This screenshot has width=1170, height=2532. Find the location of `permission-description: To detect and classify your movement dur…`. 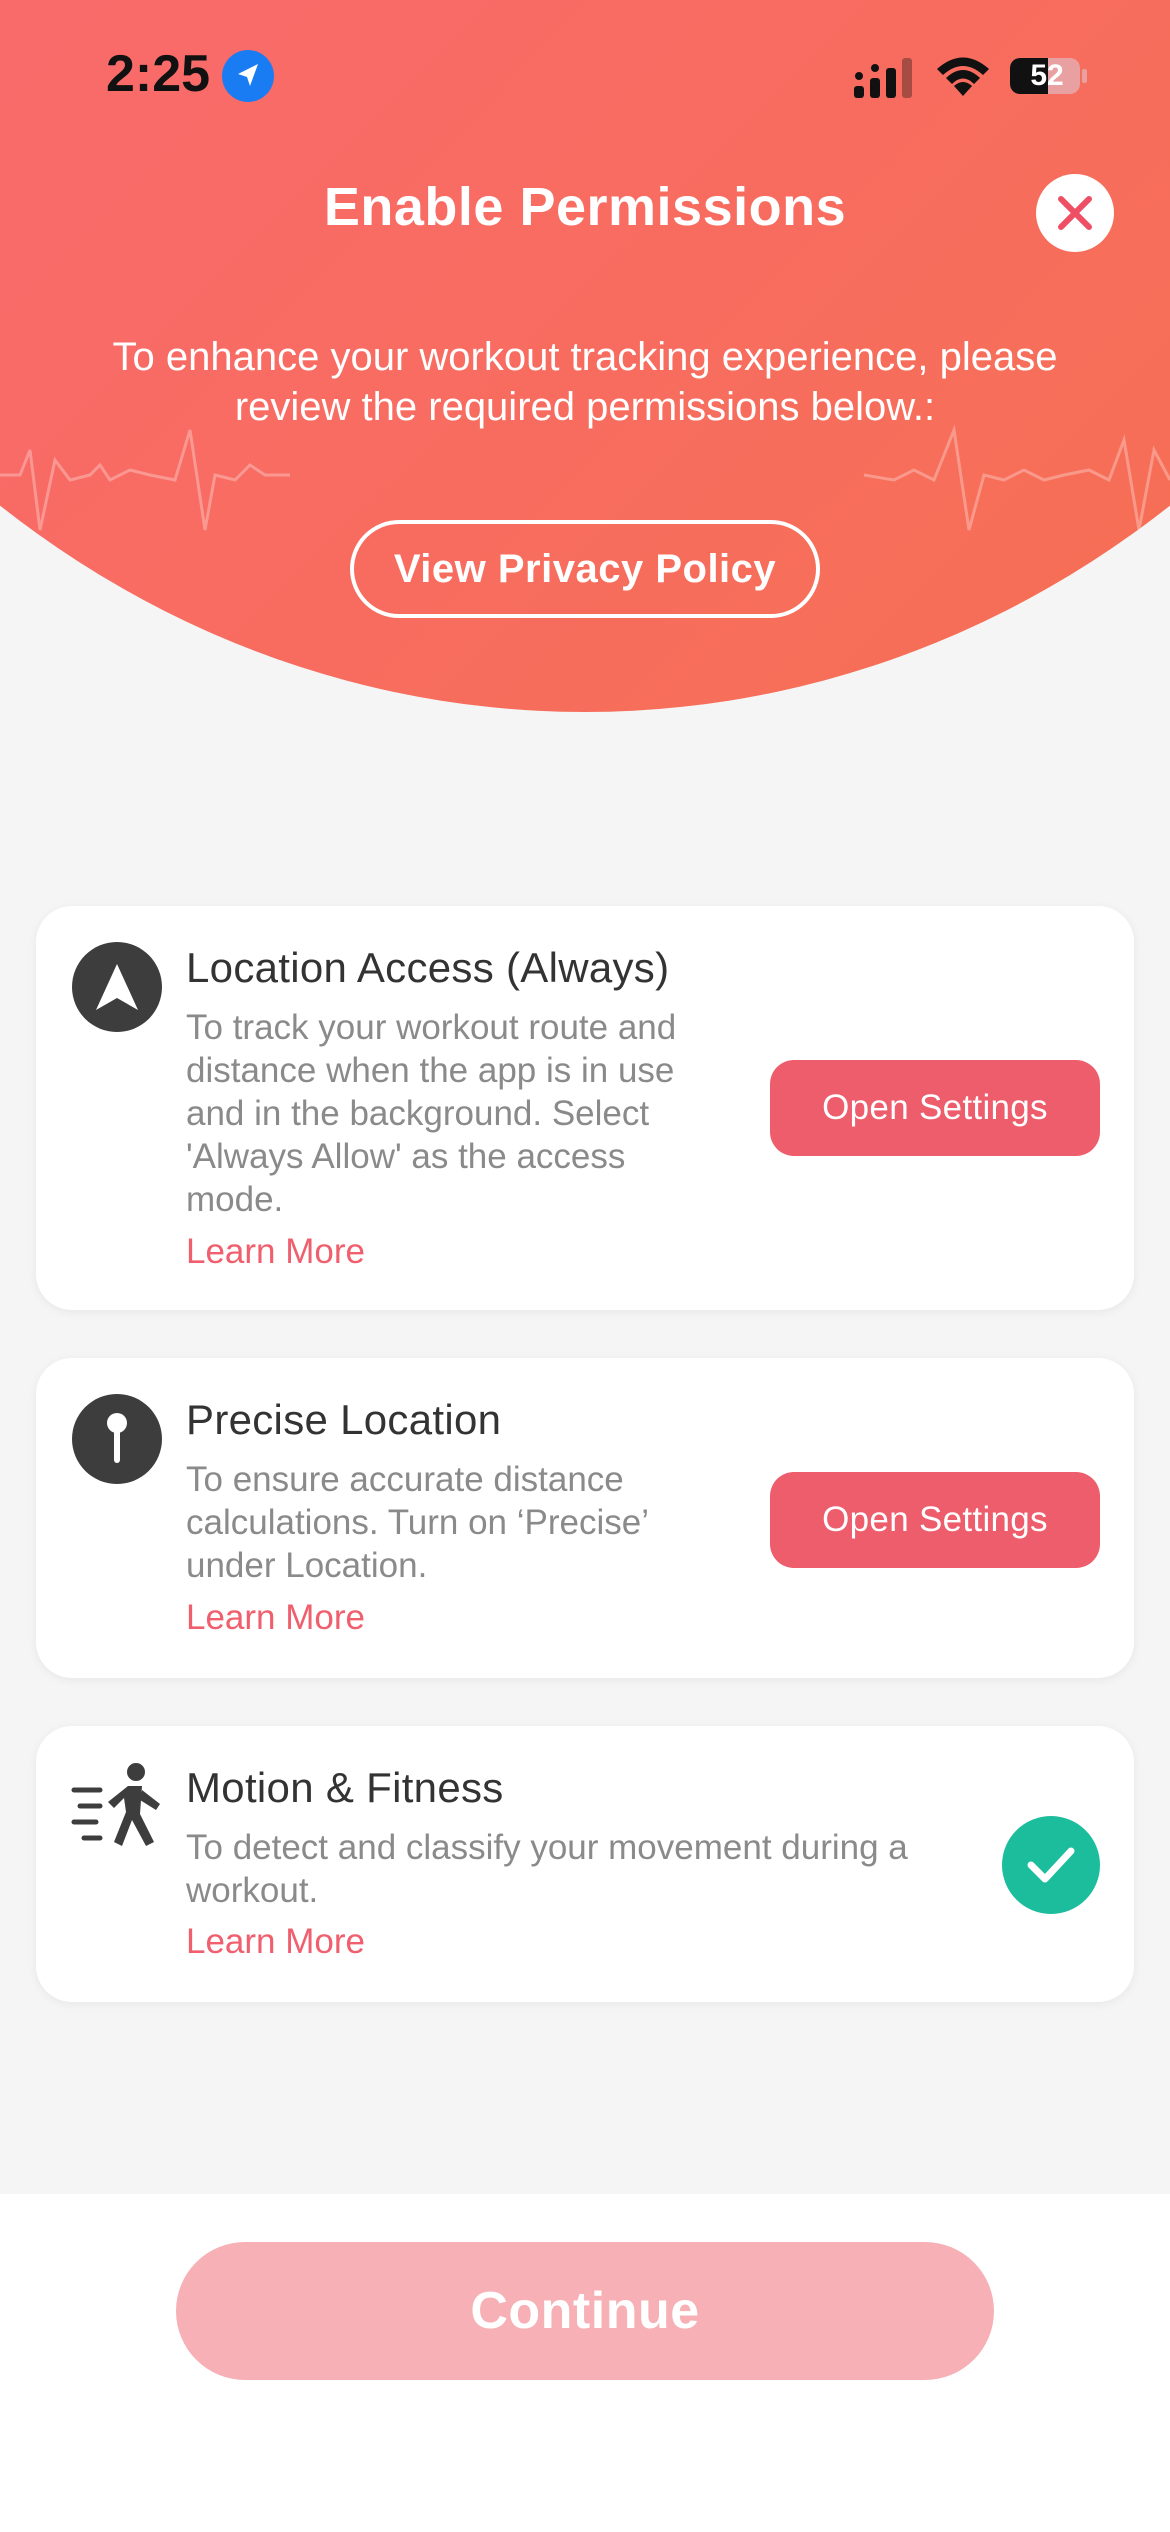

permission-description: To detect and classify your movement dur… is located at coordinates (547, 1869).